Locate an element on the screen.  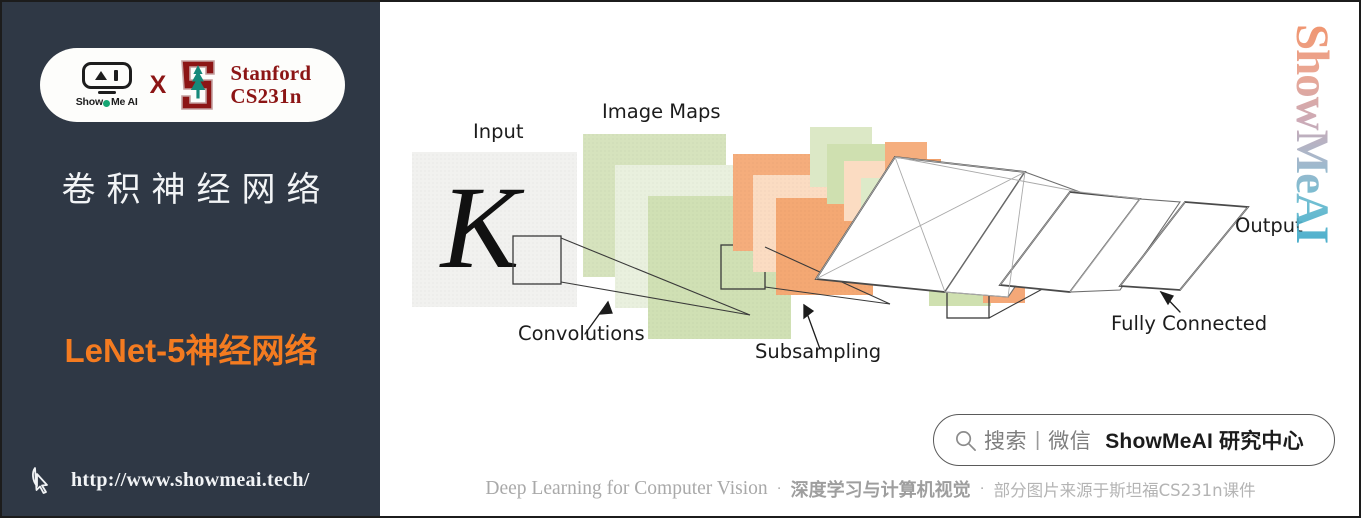
stanford-course-text: Stanford CS231n is located at coordinates (270, 84).